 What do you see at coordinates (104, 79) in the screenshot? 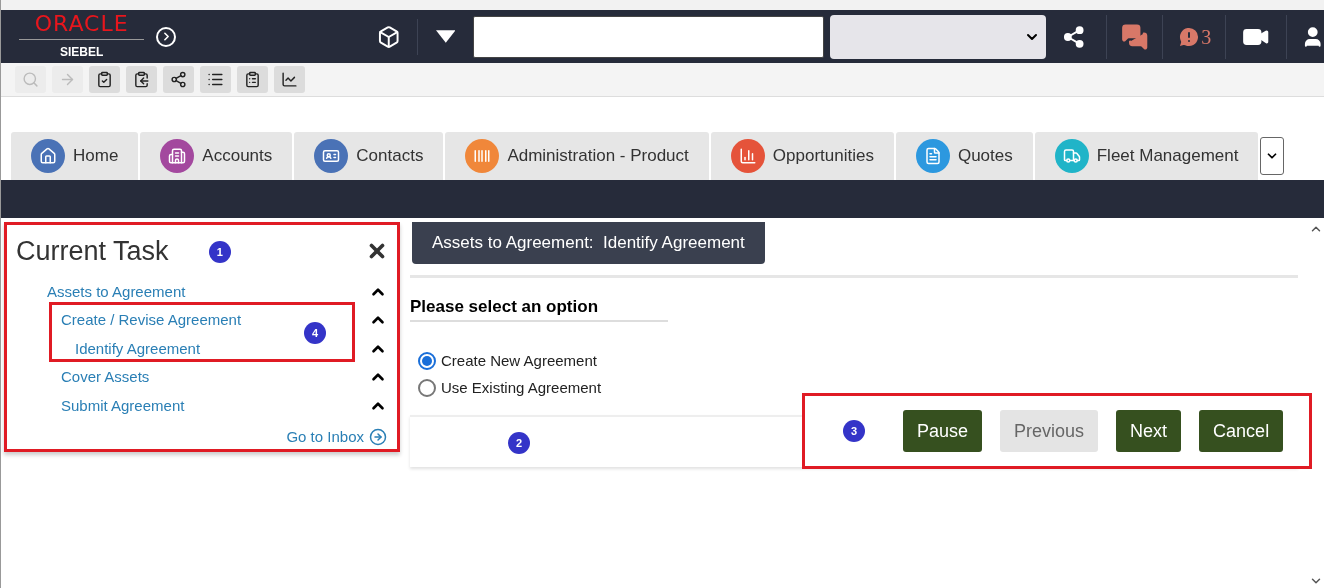
I see `checklist-icon` at bounding box center [104, 79].